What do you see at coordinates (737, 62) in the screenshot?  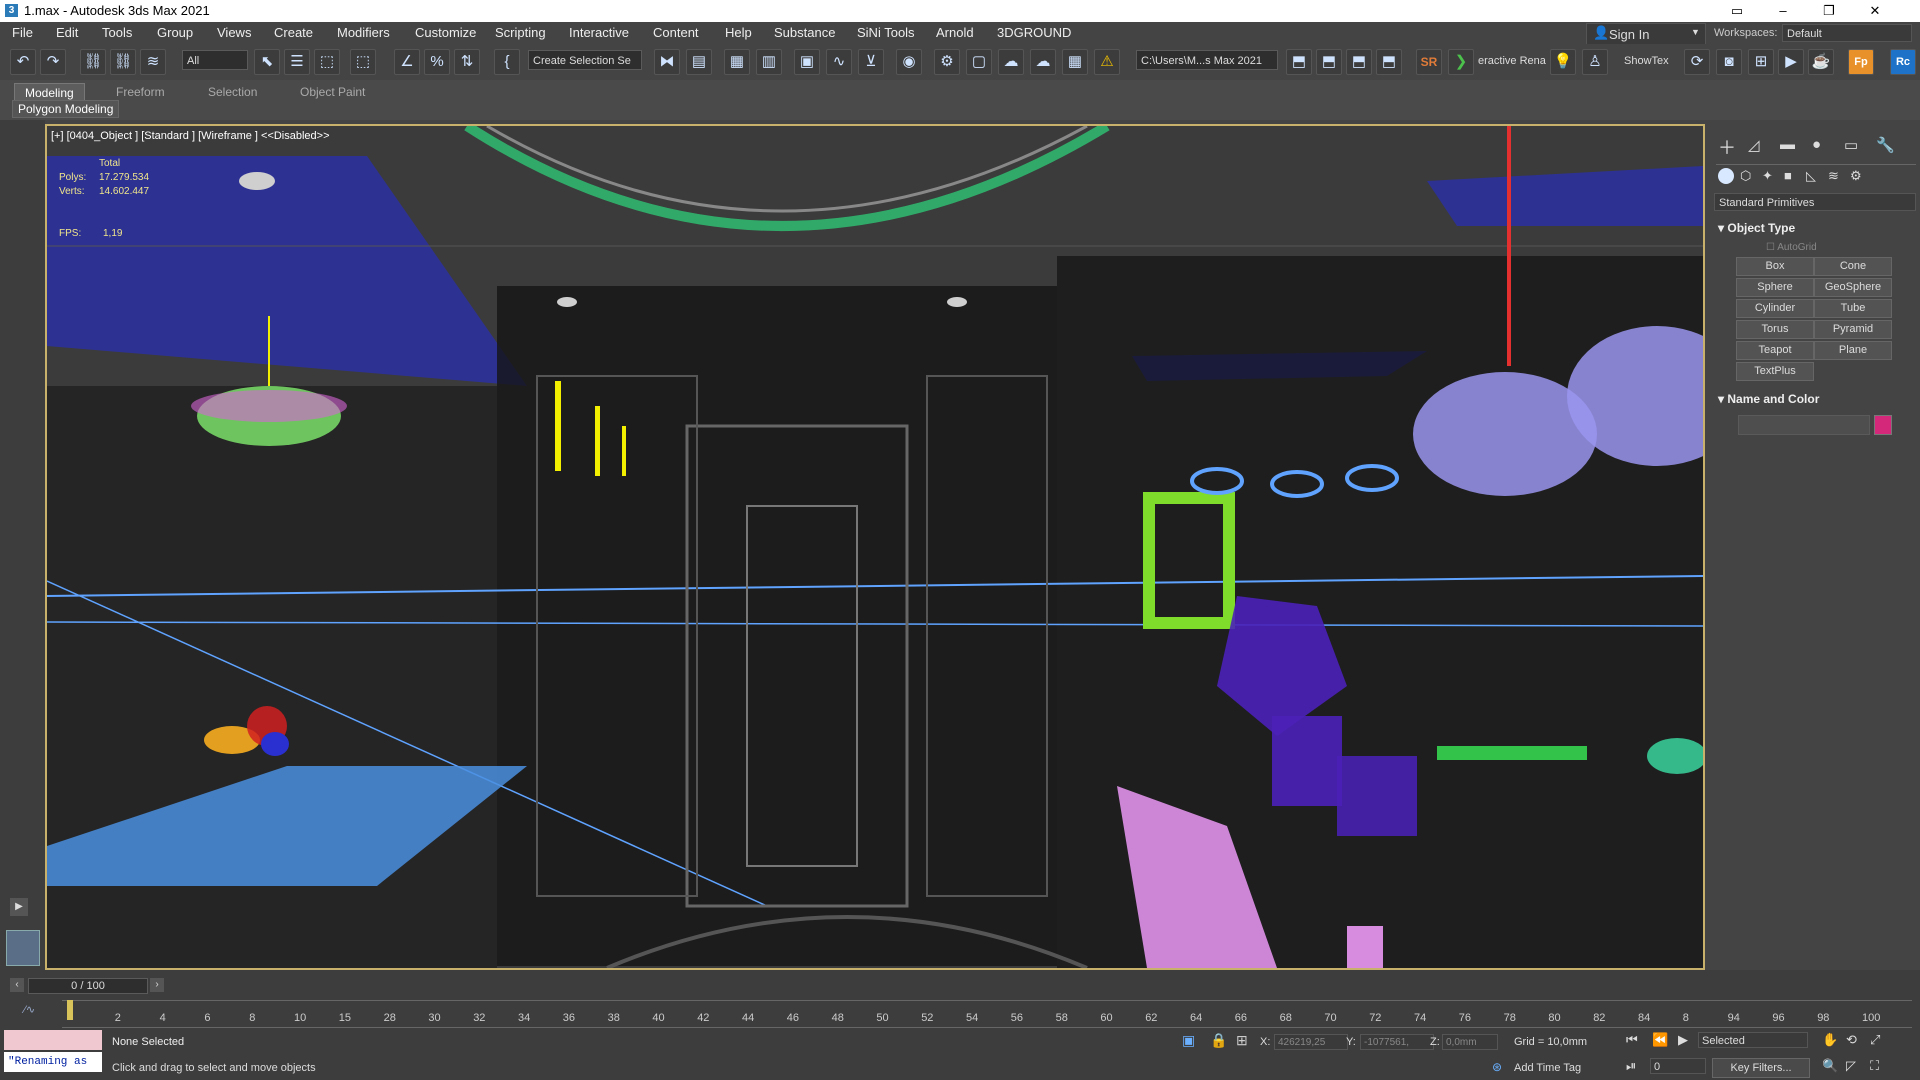 I see `scene-explorer-icon: ▦` at bounding box center [737, 62].